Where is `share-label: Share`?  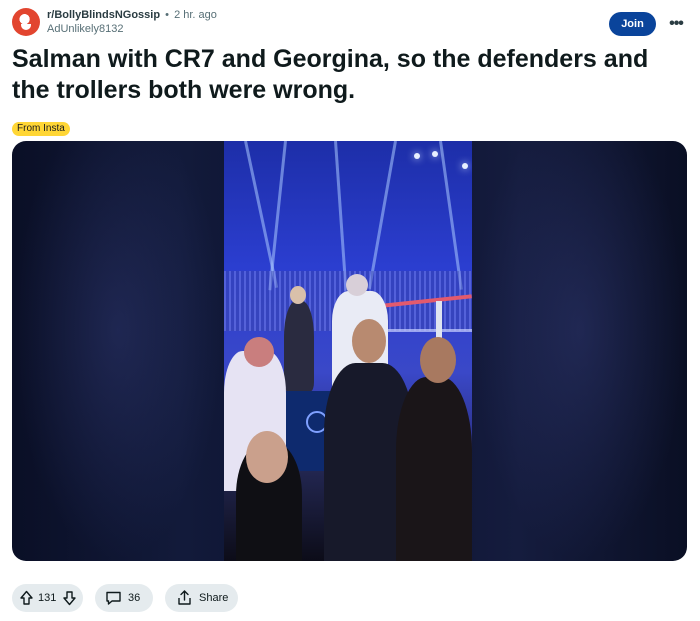
share-label: Share is located at coordinates (214, 598).